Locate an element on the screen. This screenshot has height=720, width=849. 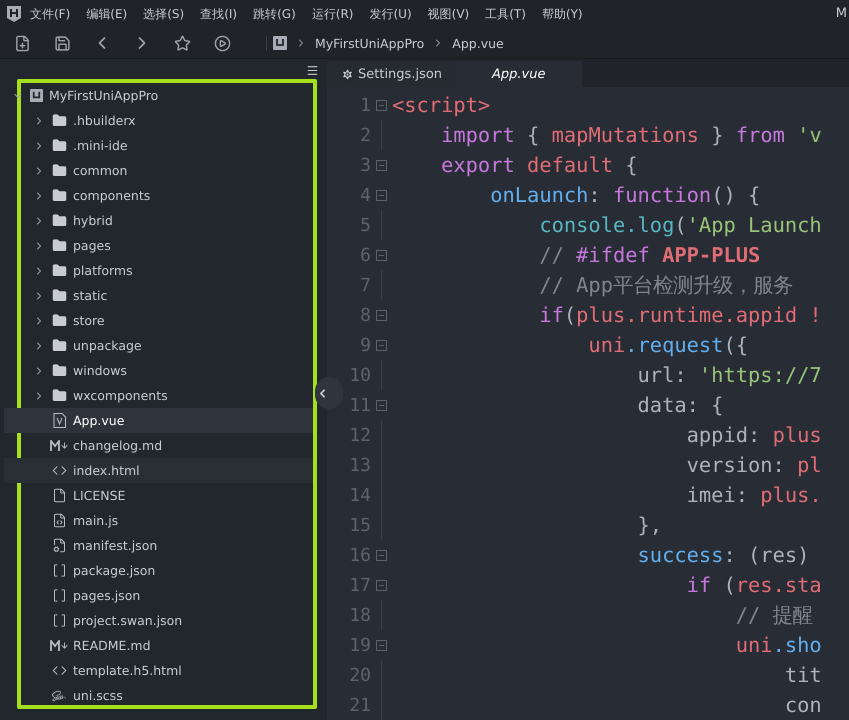
tree-item: MyFirstUniAppPro is located at coordinates (158, 95).